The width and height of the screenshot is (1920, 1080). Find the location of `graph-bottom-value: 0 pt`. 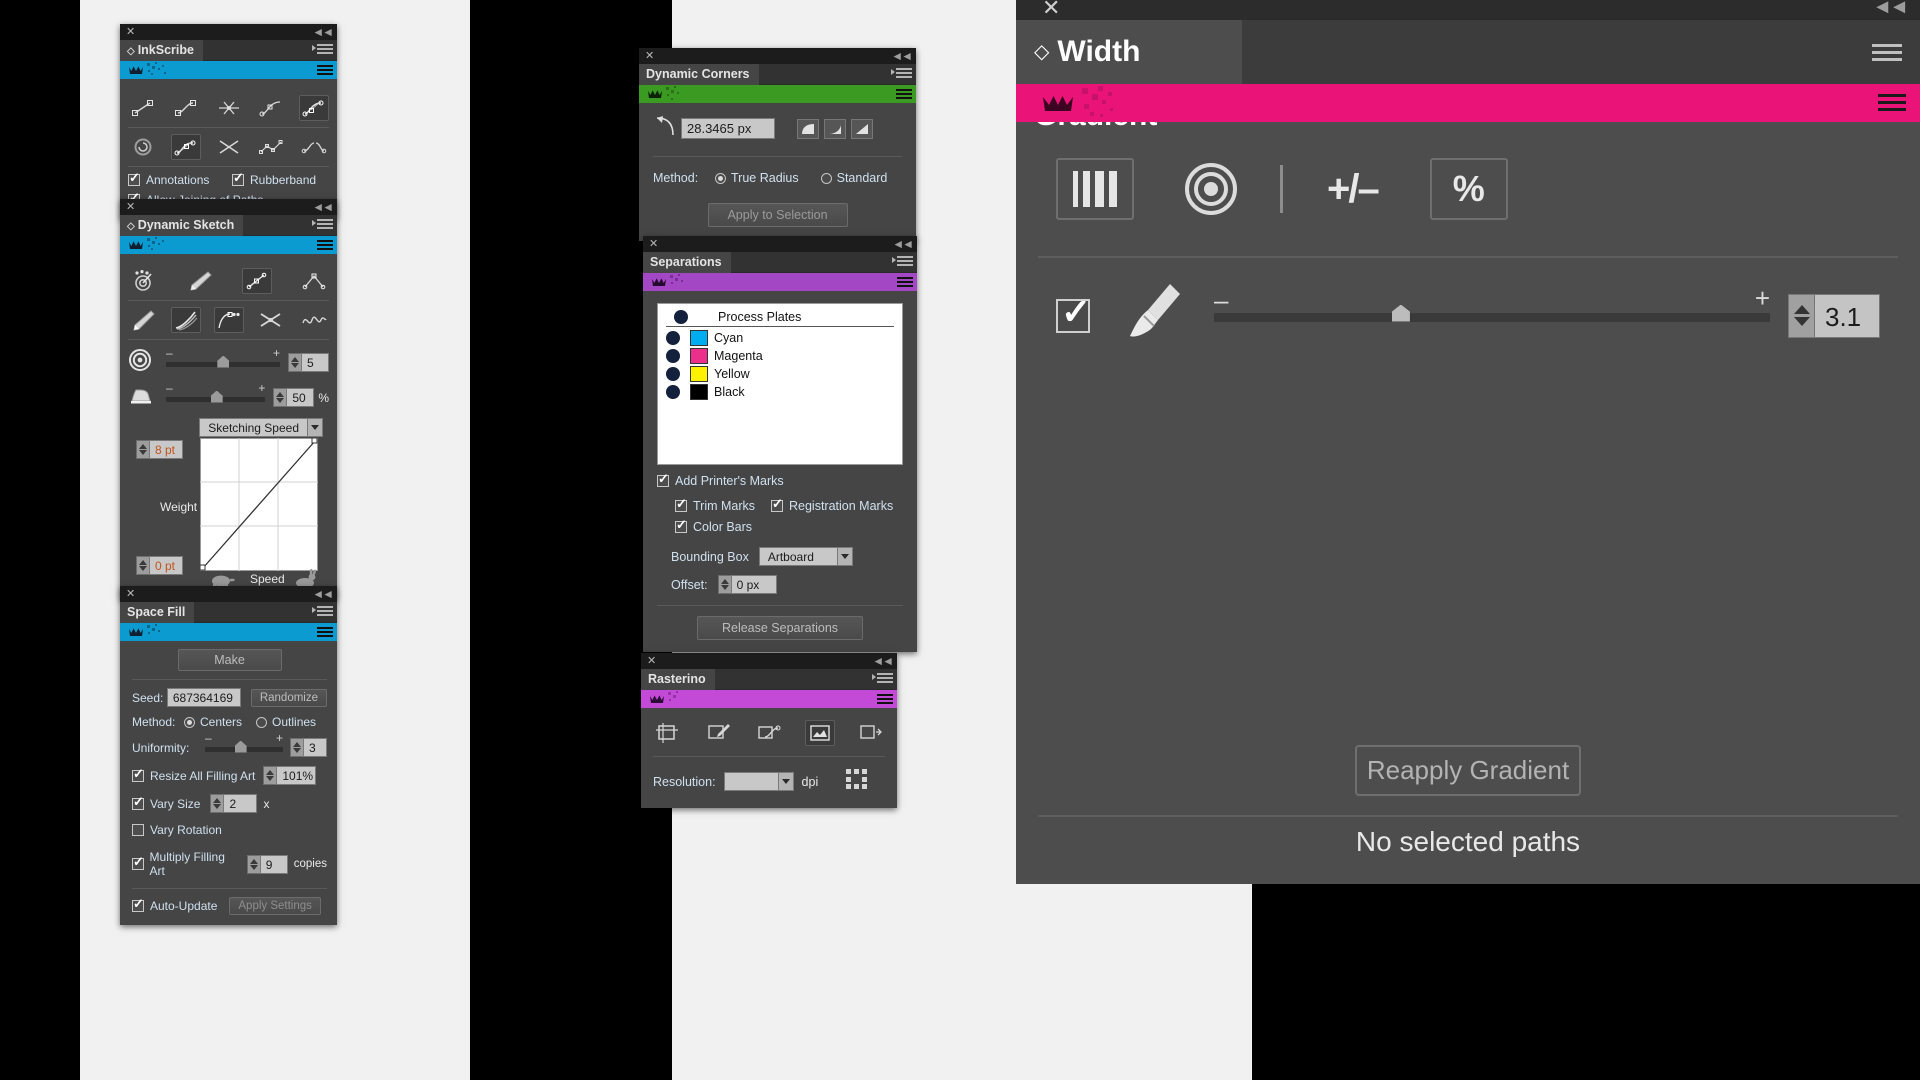

graph-bottom-value: 0 pt is located at coordinates (166, 565).